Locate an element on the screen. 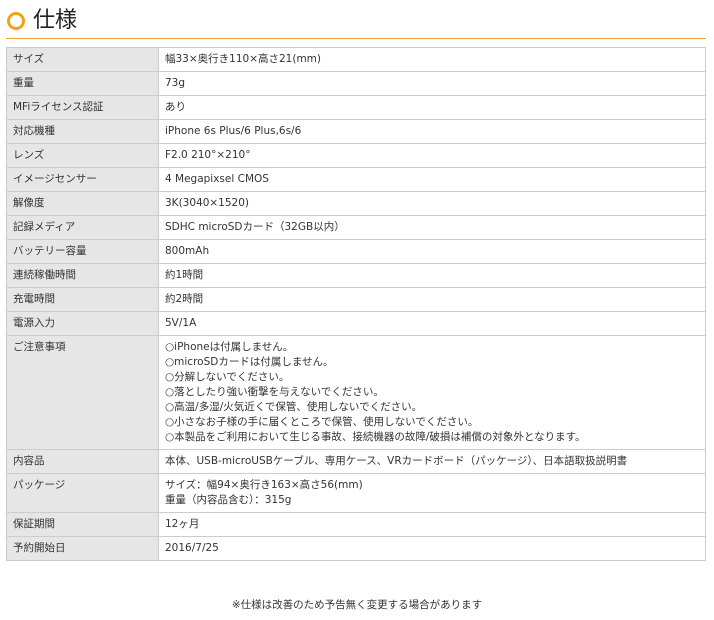 This screenshot has height=620, width=714. spec-value: 12ヶ月 is located at coordinates (432, 524).